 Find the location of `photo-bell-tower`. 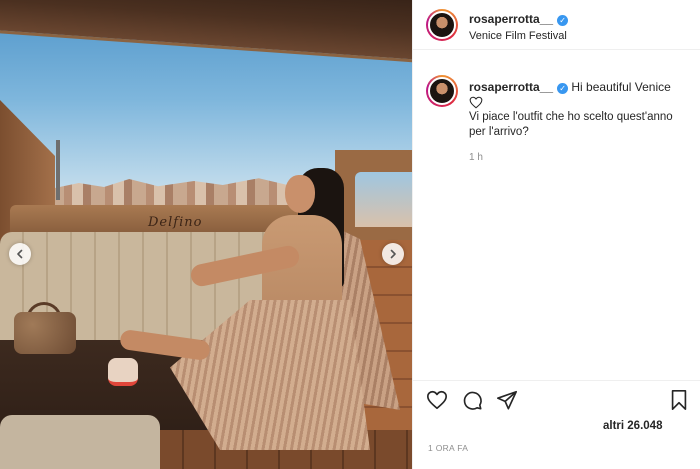

photo-bell-tower is located at coordinates (58, 170).